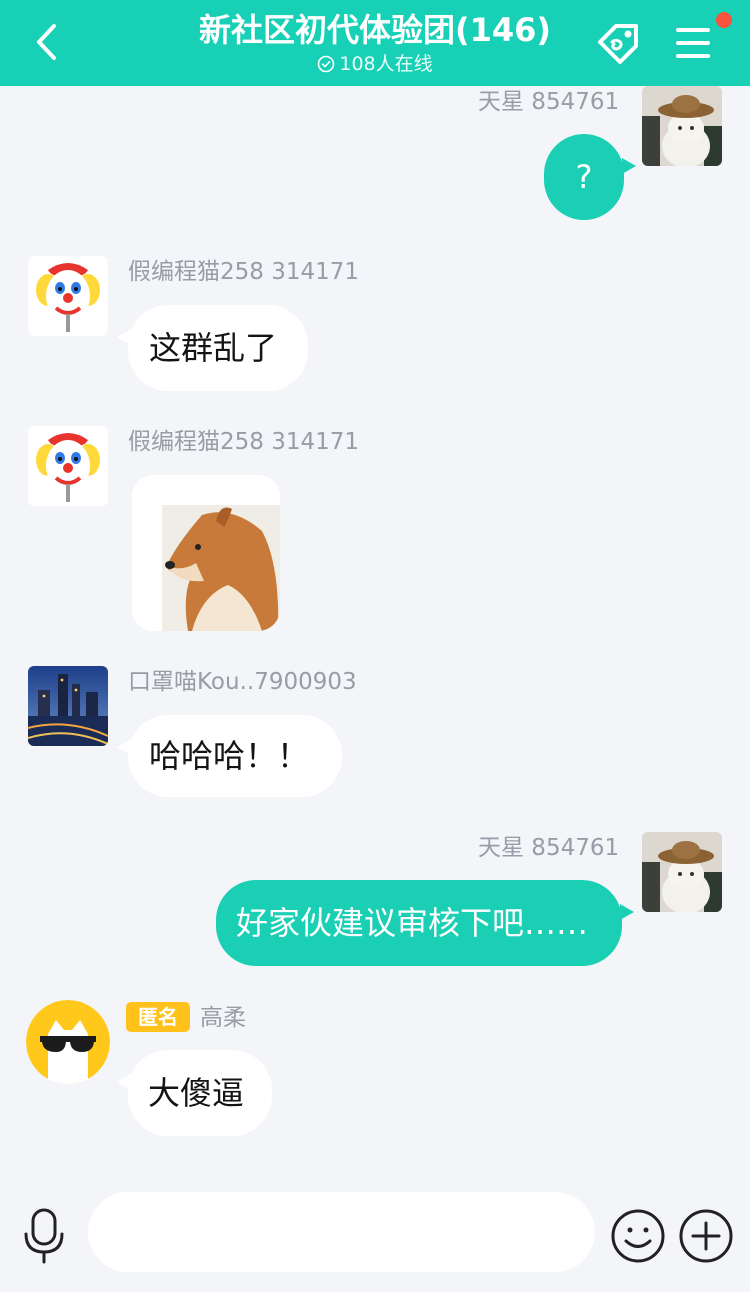 The height and width of the screenshot is (1292, 750). I want to click on message-text: 这群乱了, so click(213, 348).